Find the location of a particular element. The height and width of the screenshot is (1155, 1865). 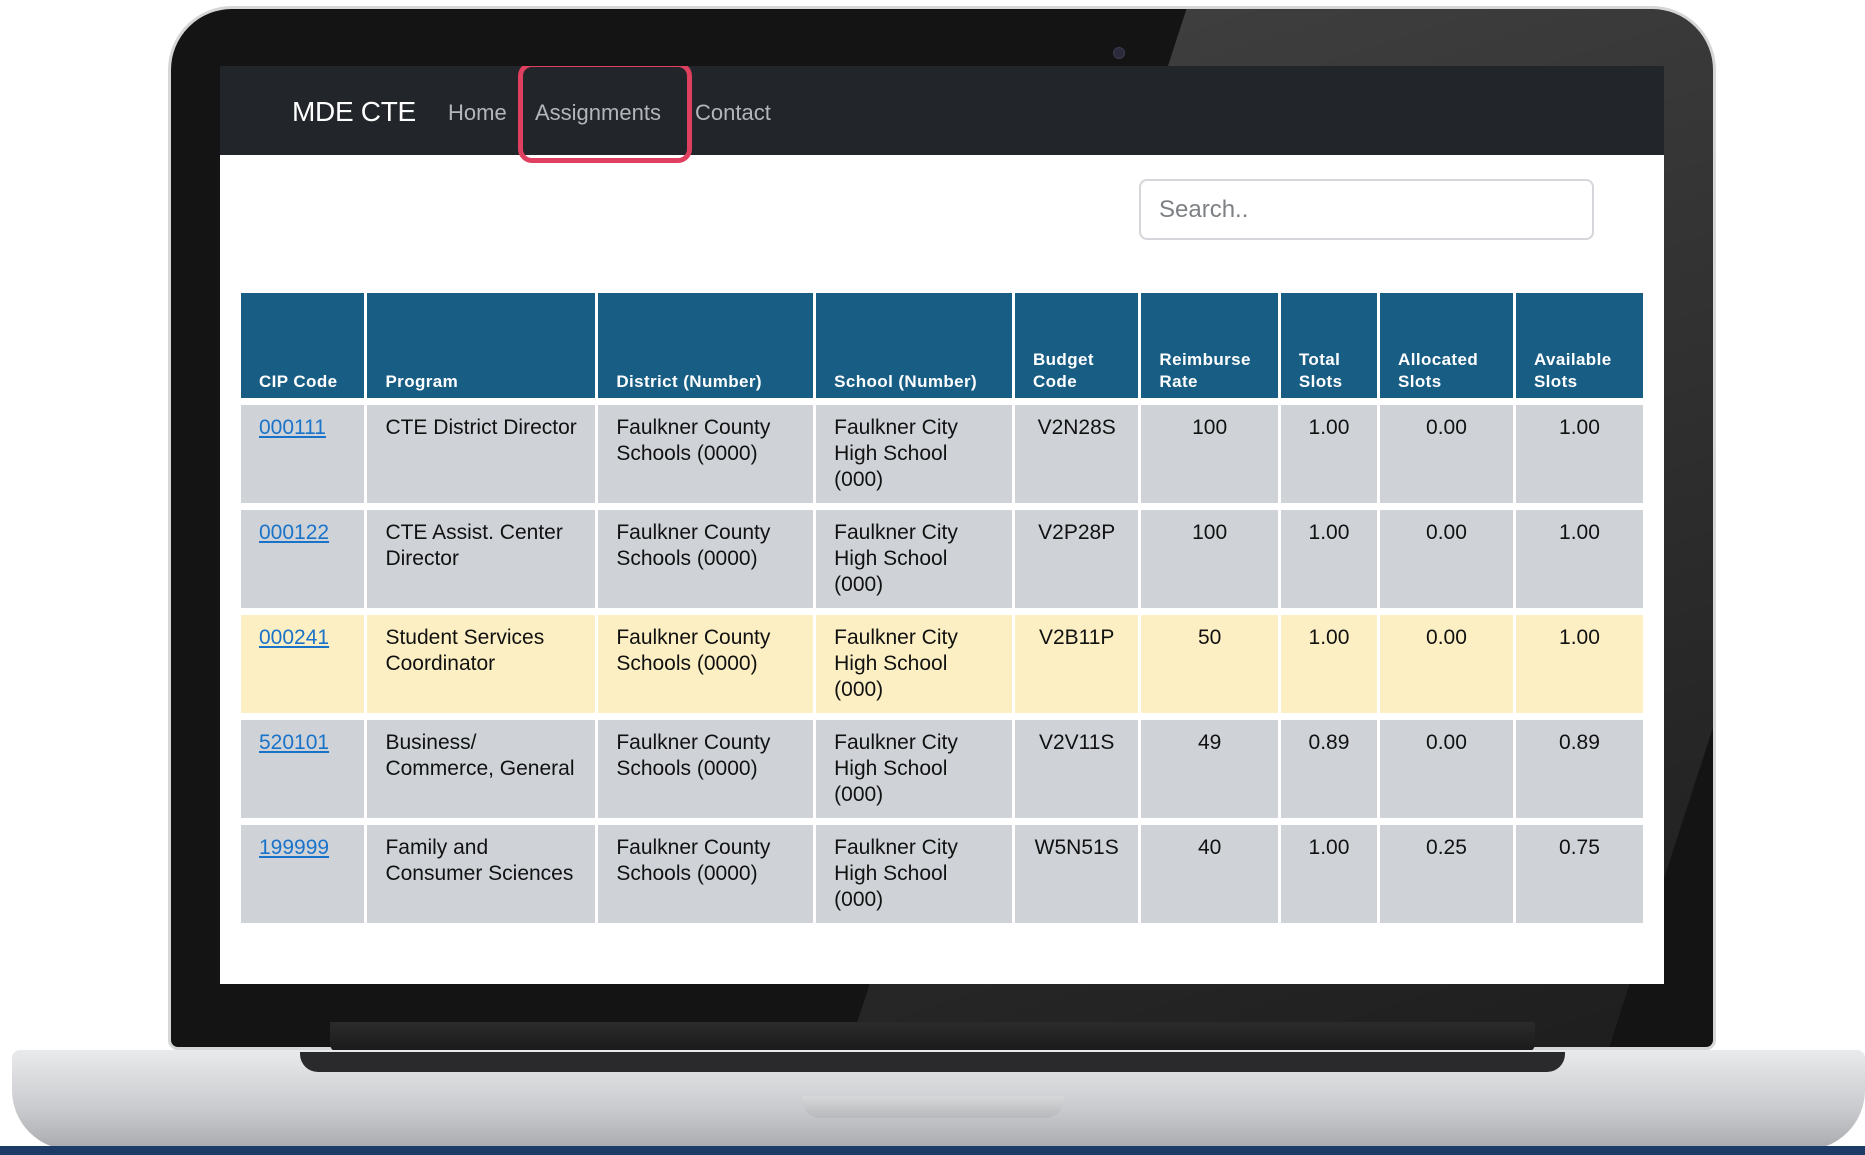

cell-budget: V2N28S is located at coordinates (1076, 450).